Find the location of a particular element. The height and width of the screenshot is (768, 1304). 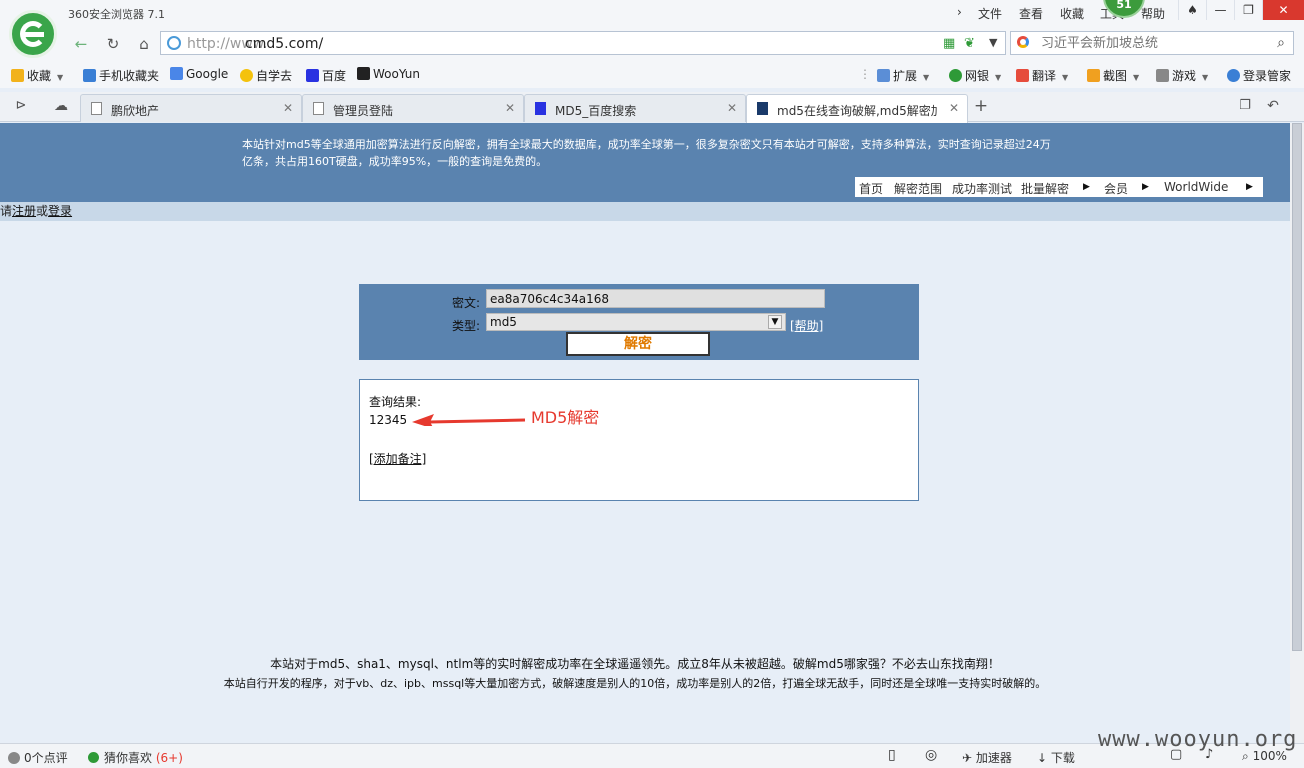

search-icon: ⌕ is located at coordinates (1281, 43).